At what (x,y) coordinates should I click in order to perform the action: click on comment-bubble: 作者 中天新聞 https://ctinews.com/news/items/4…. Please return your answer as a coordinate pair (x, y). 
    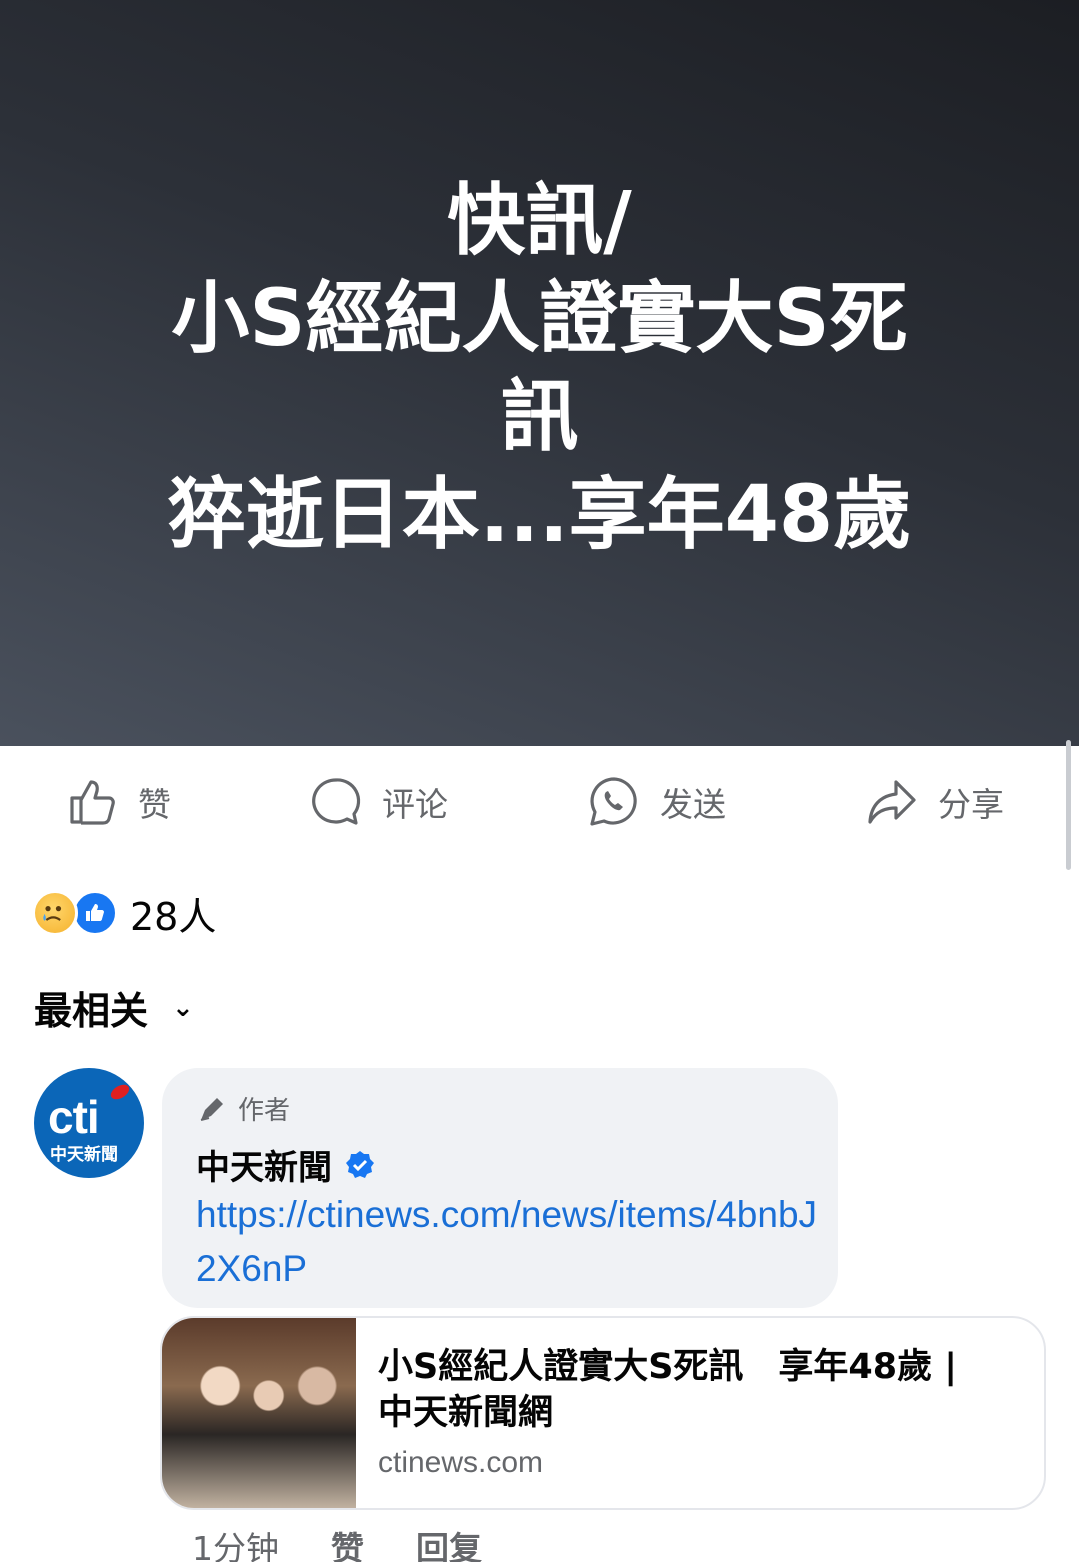
    Looking at the image, I should click on (500, 1188).